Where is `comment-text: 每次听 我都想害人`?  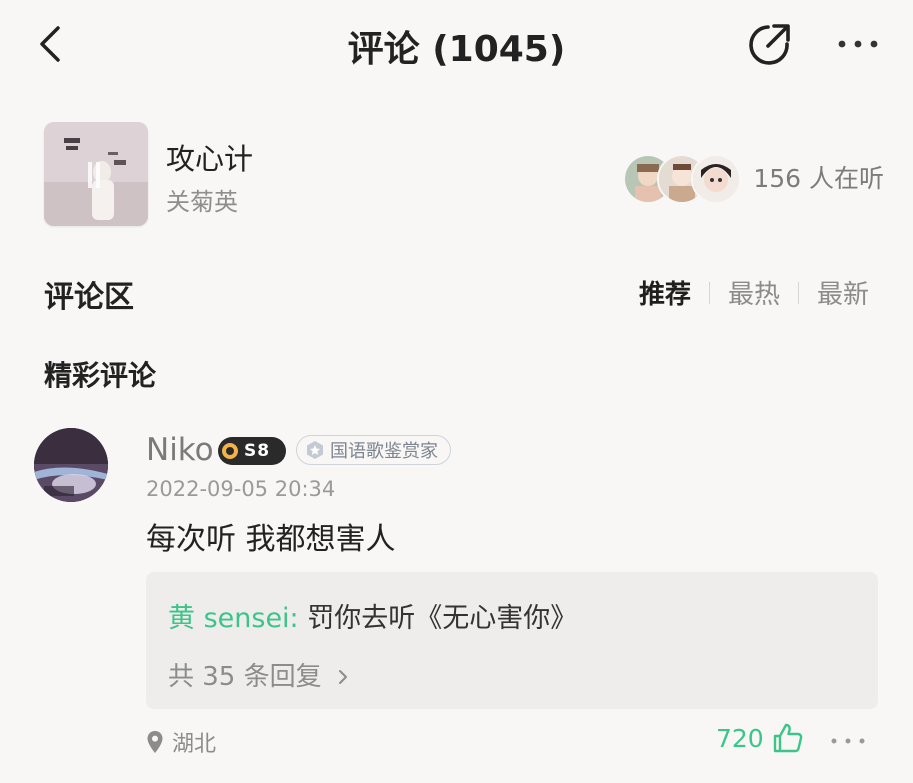 comment-text: 每次听 我都想害人 is located at coordinates (271, 539).